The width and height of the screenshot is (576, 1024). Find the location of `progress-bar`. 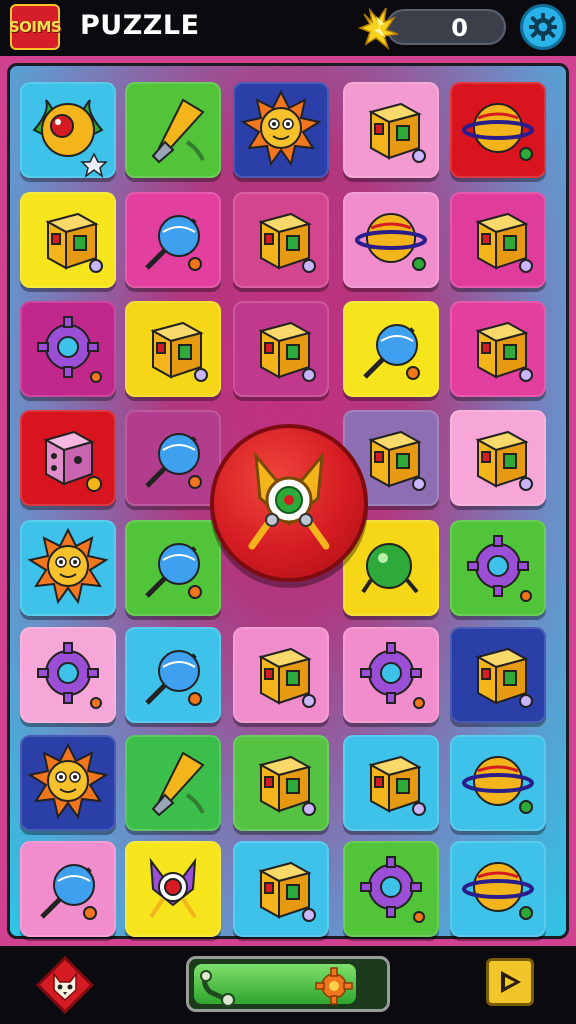

progress-bar is located at coordinates (288, 984).